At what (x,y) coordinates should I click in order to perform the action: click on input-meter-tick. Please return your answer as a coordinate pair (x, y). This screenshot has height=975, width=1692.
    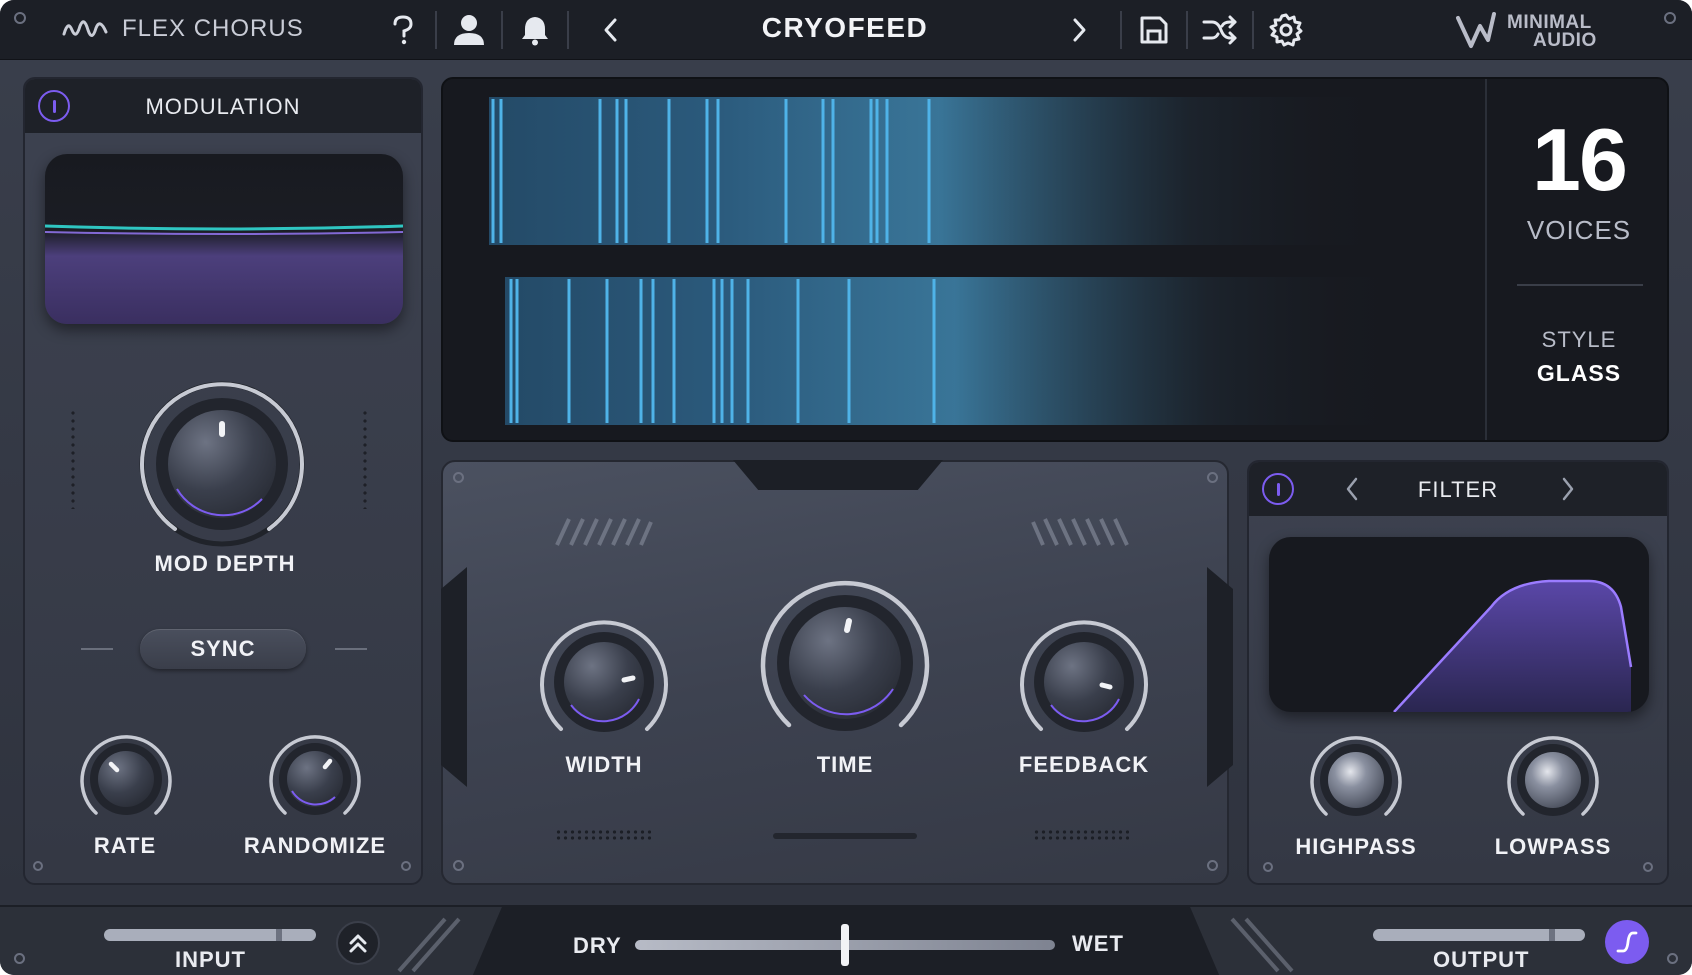
    Looking at the image, I should click on (279, 935).